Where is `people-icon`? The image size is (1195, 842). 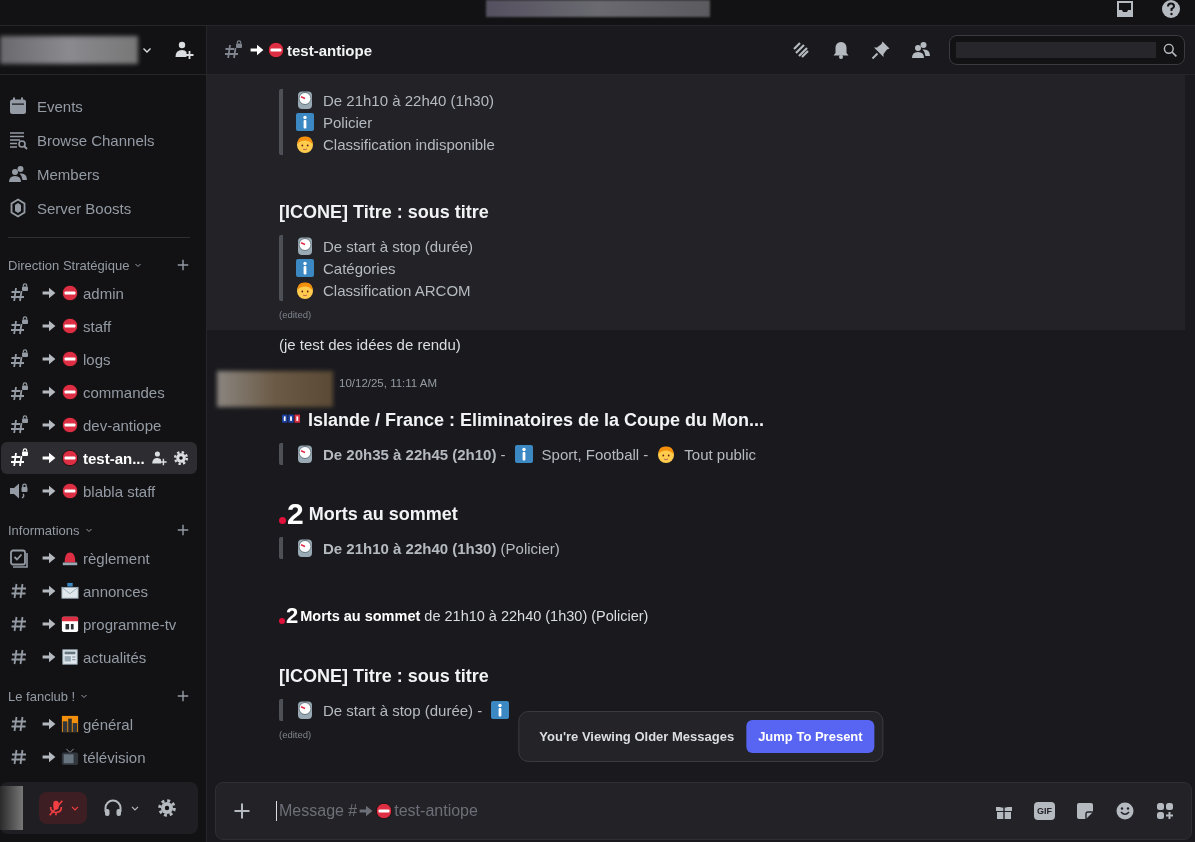
people-icon is located at coordinates (18, 174).